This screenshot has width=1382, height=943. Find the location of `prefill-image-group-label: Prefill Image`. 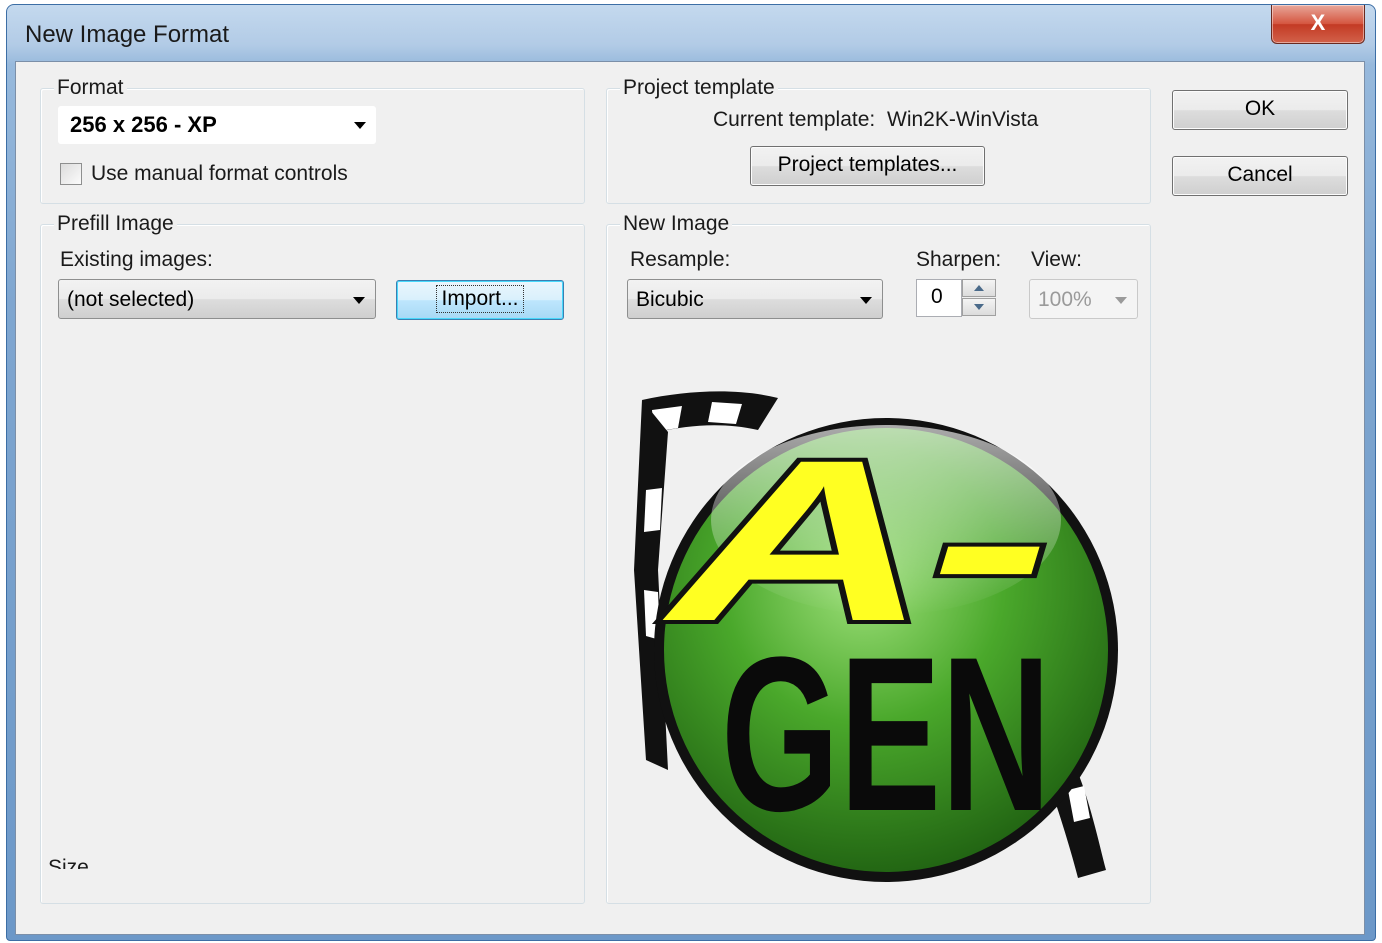

prefill-image-group-label: Prefill Image is located at coordinates (115, 224).